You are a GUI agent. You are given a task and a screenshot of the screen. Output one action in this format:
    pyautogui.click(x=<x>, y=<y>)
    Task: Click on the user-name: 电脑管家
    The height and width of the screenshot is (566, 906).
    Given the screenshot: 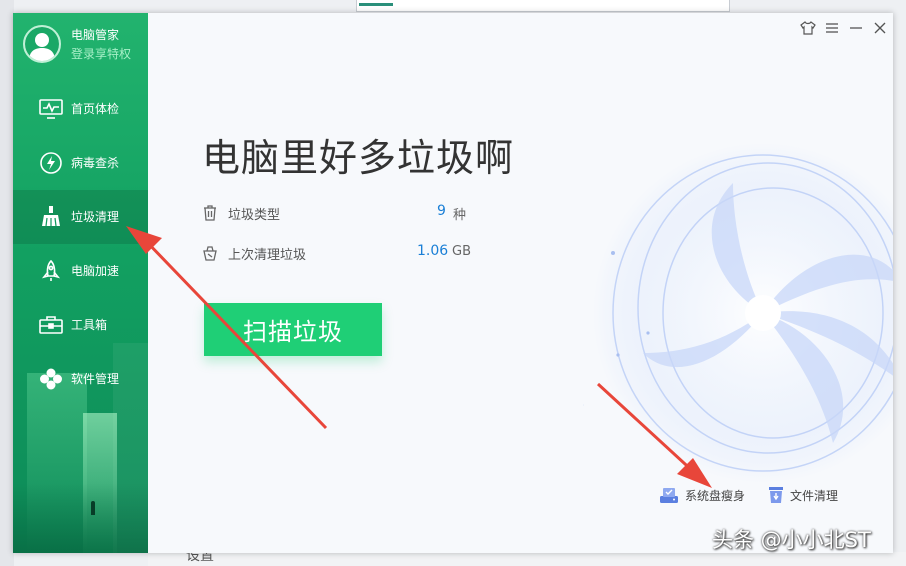 What is the action you would take?
    pyautogui.click(x=95, y=35)
    